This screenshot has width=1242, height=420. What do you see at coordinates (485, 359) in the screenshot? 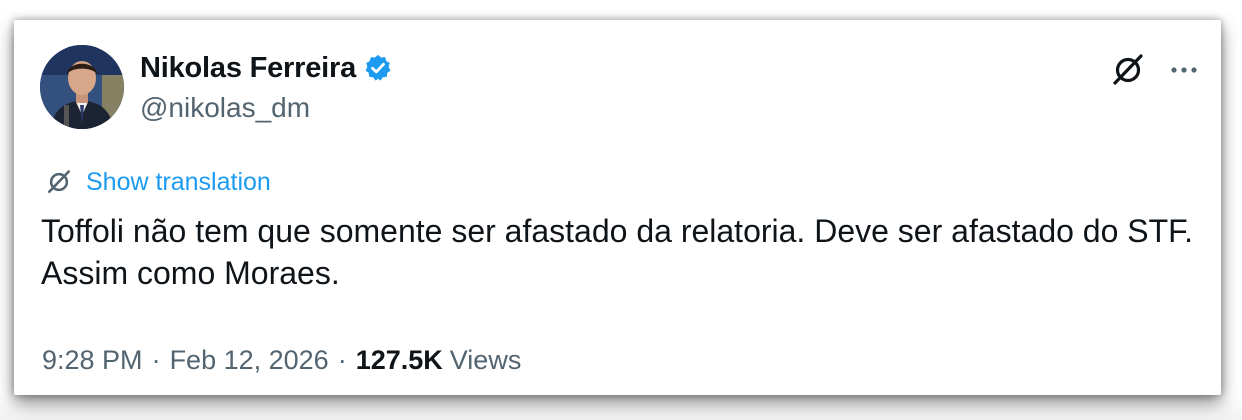
I see `views-label: Views` at bounding box center [485, 359].